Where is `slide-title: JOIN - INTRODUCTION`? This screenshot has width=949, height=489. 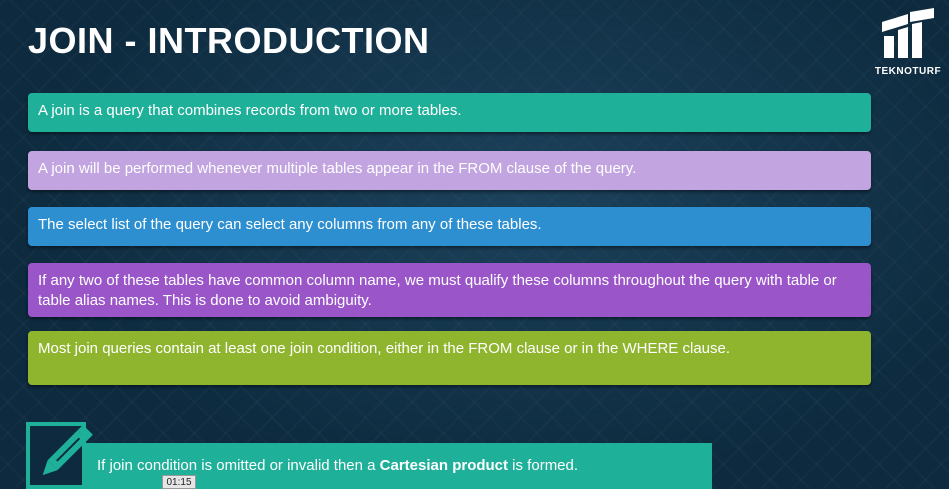
slide-title: JOIN - INTRODUCTION is located at coordinates (229, 40).